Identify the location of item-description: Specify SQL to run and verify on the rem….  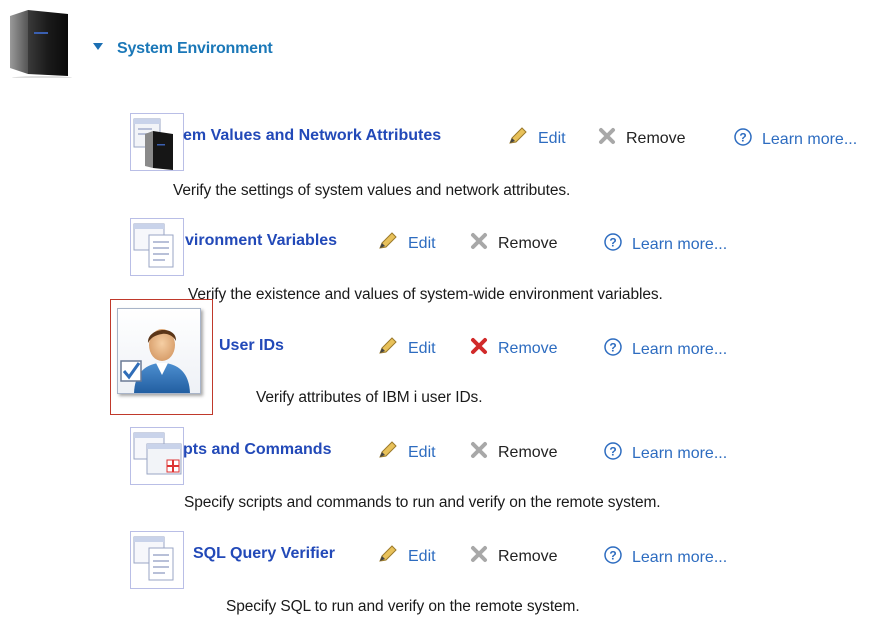
(403, 606).